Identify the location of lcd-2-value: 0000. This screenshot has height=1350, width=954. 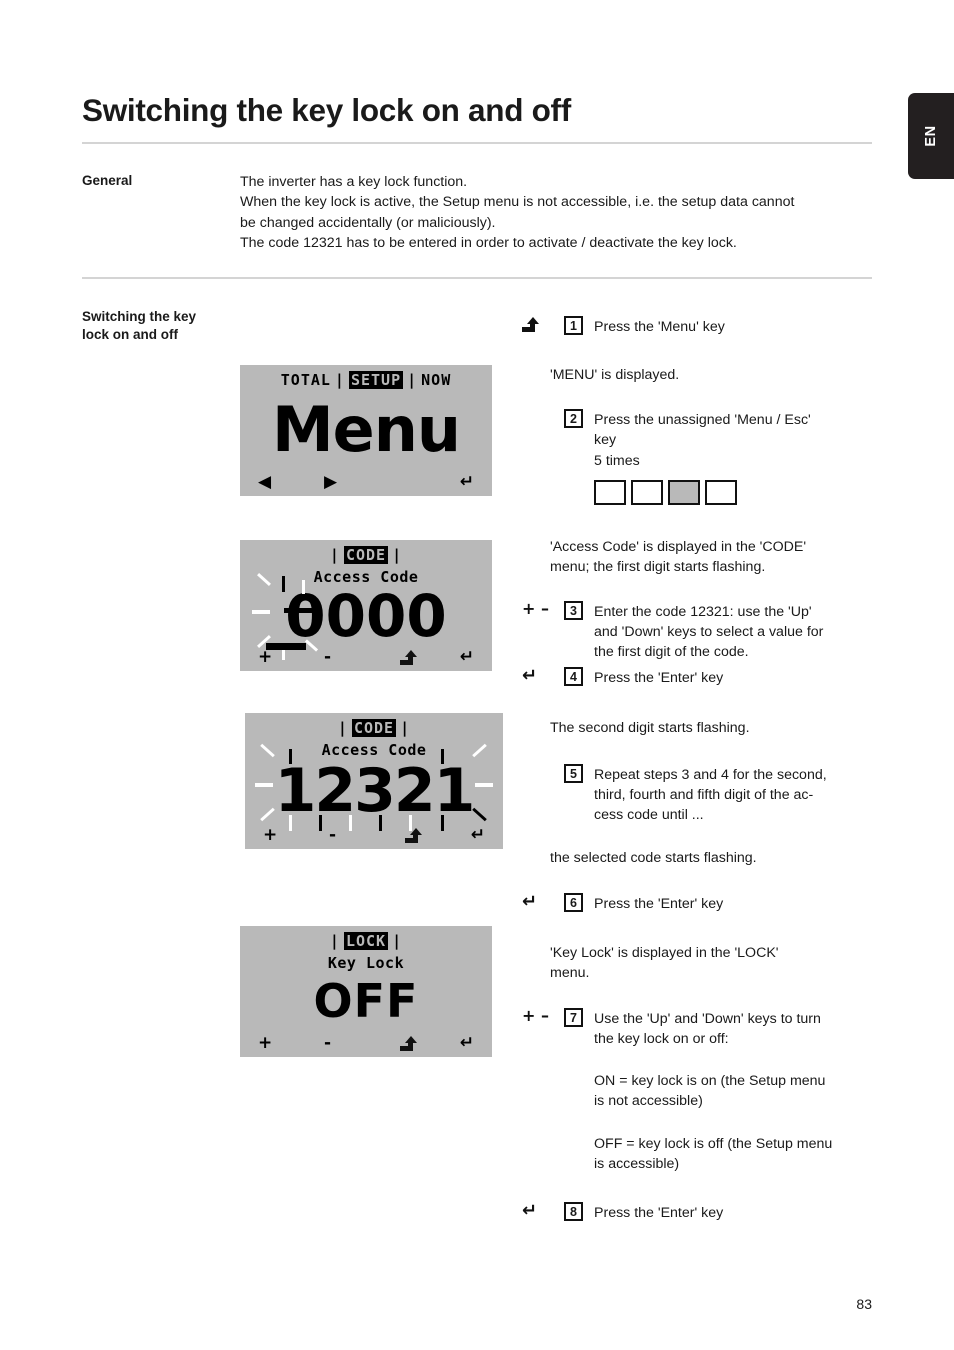
(366, 616).